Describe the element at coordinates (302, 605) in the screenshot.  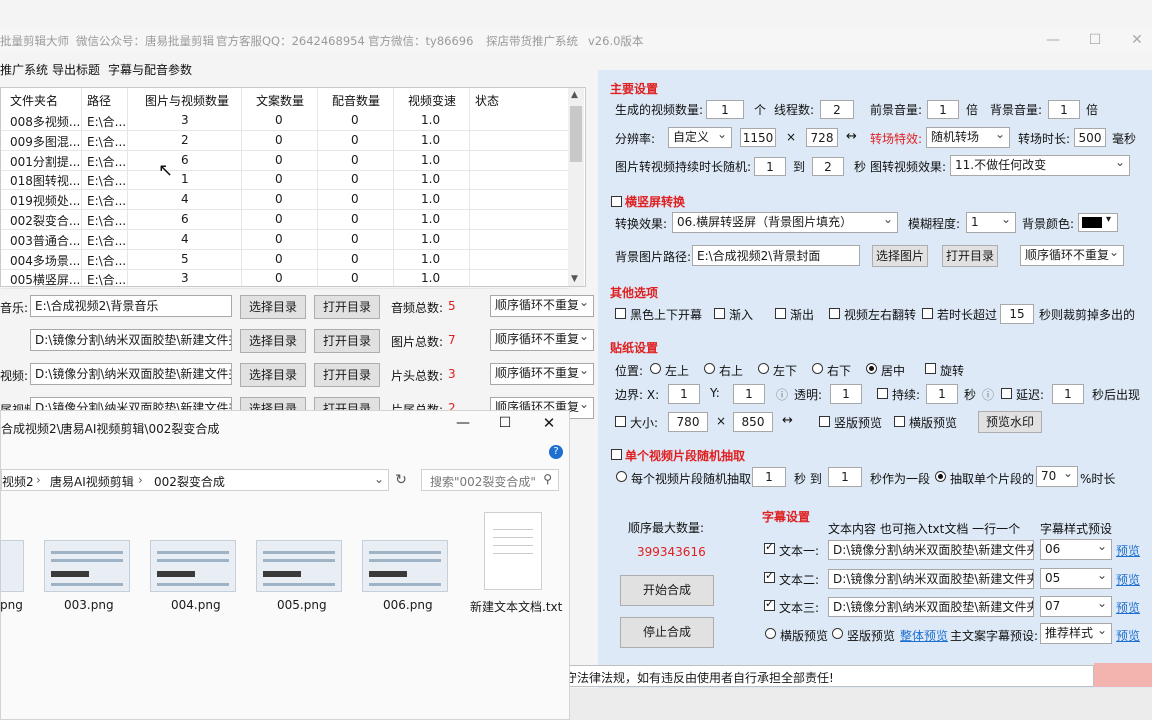
I see `file-name-005: 005.png` at that location.